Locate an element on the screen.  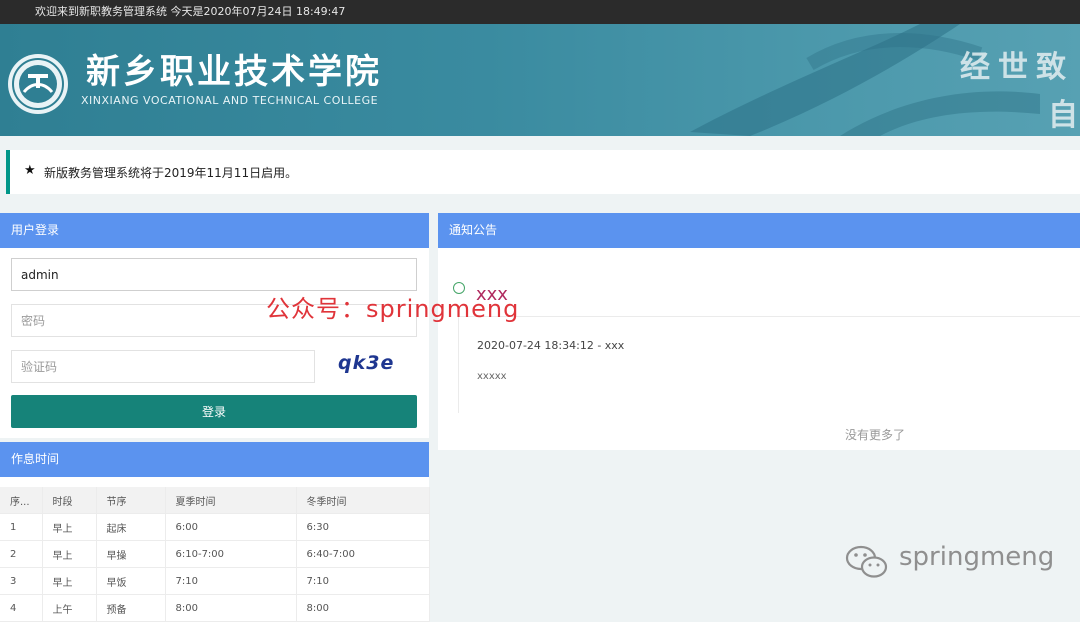
table-cell: 4 is located at coordinates (21, 608).